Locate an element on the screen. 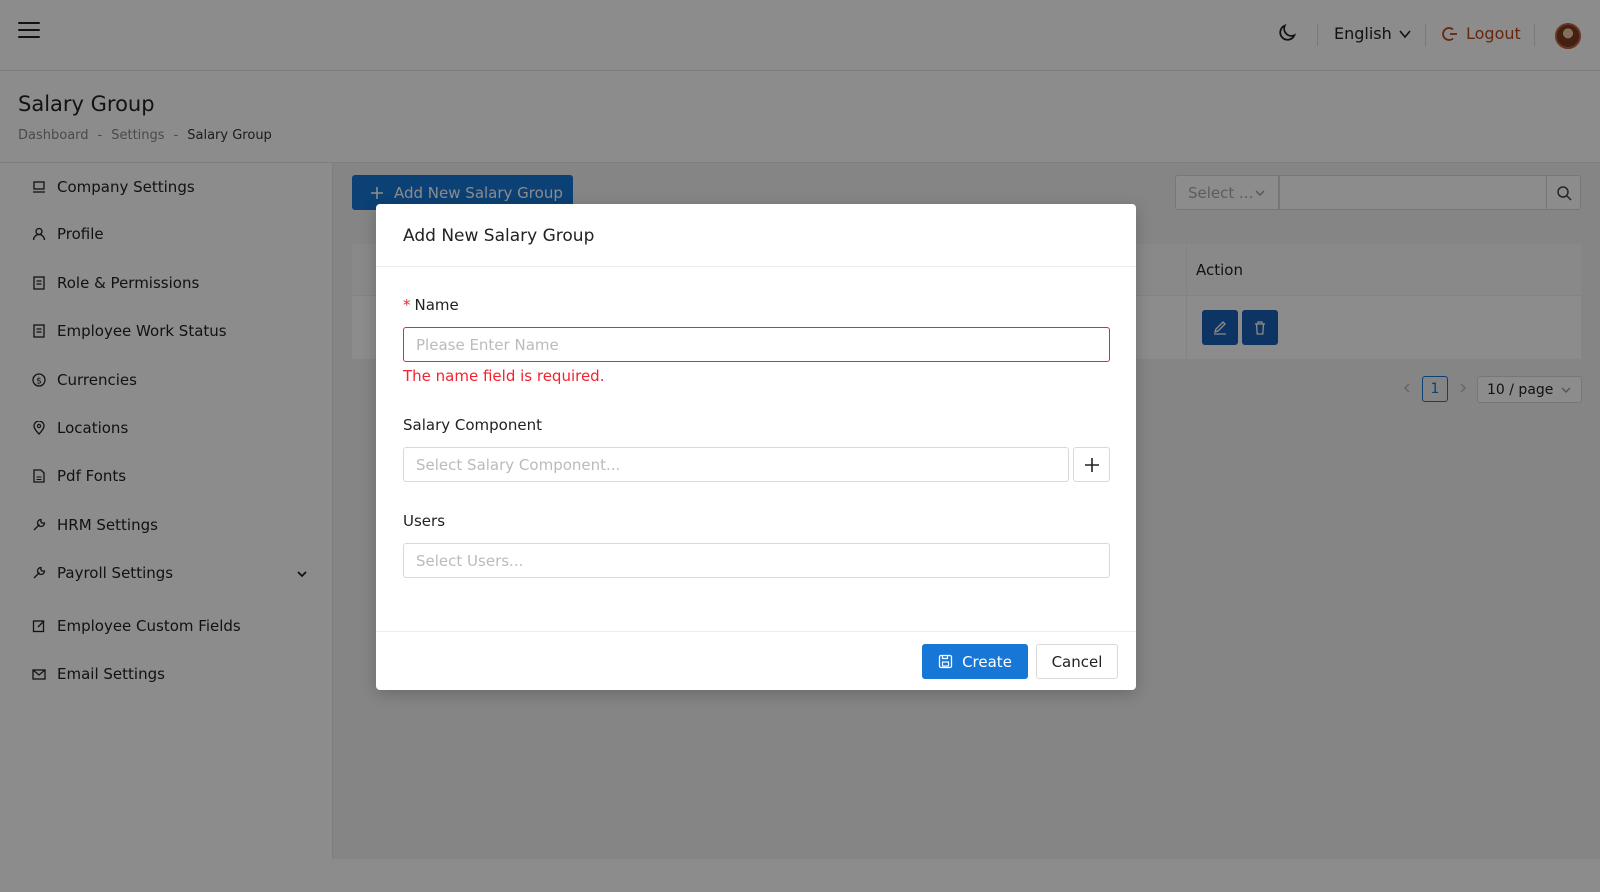 The width and height of the screenshot is (1600, 892). name-label-text: Name is located at coordinates (436, 305).